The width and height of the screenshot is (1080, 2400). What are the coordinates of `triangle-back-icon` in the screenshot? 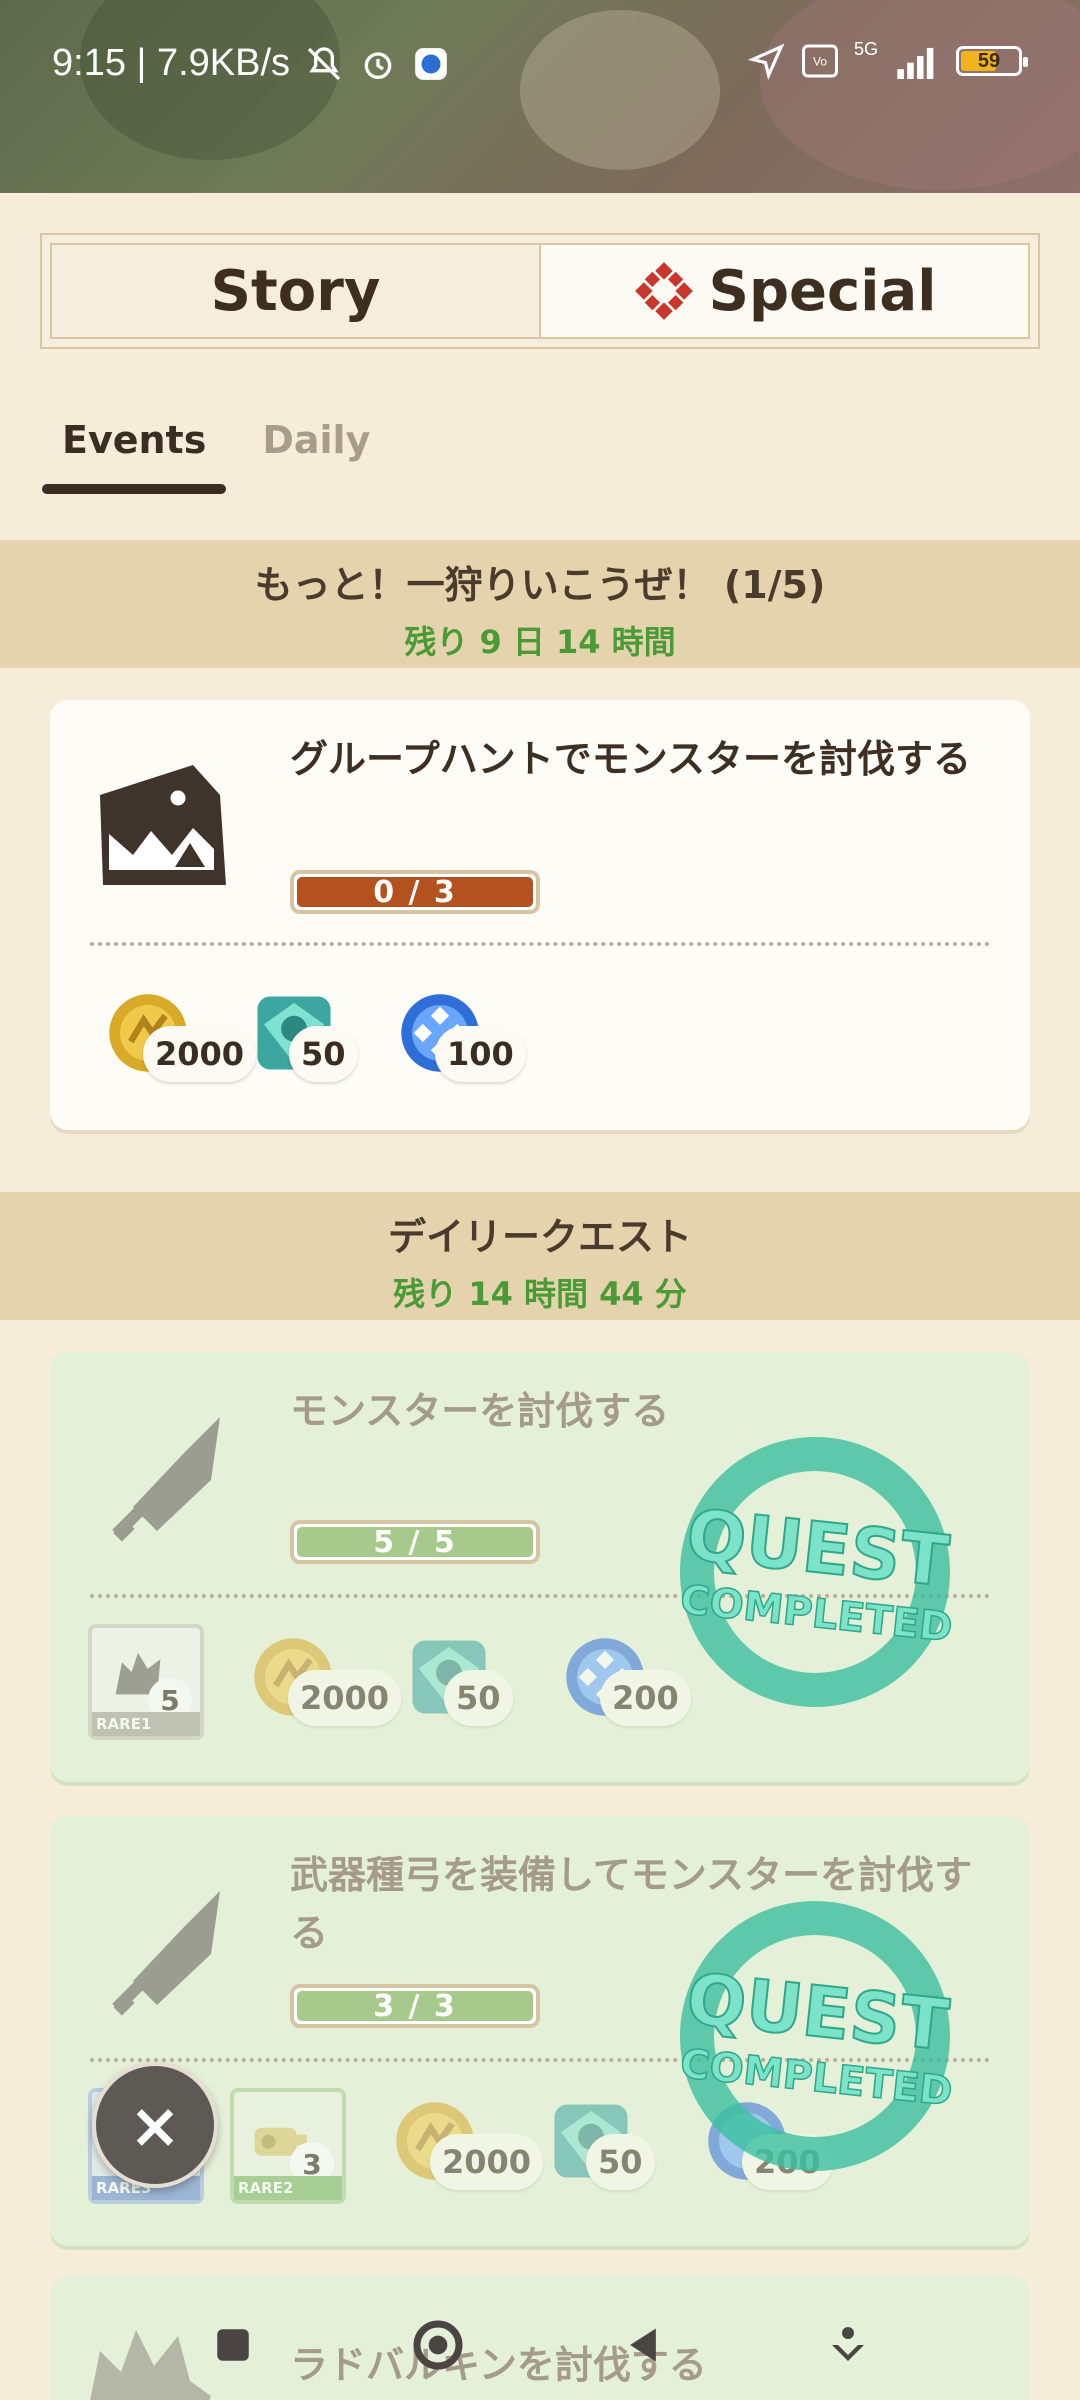 It's located at (642, 2345).